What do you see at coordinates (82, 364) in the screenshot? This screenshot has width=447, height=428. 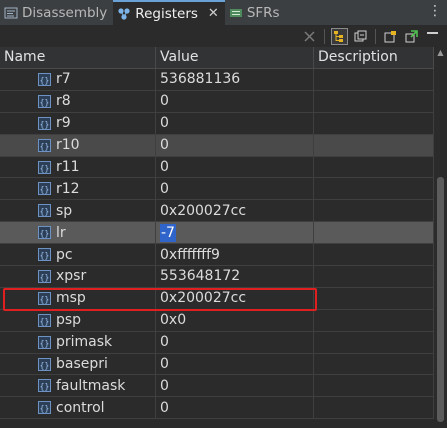 I see `register-name: basepri` at bounding box center [82, 364].